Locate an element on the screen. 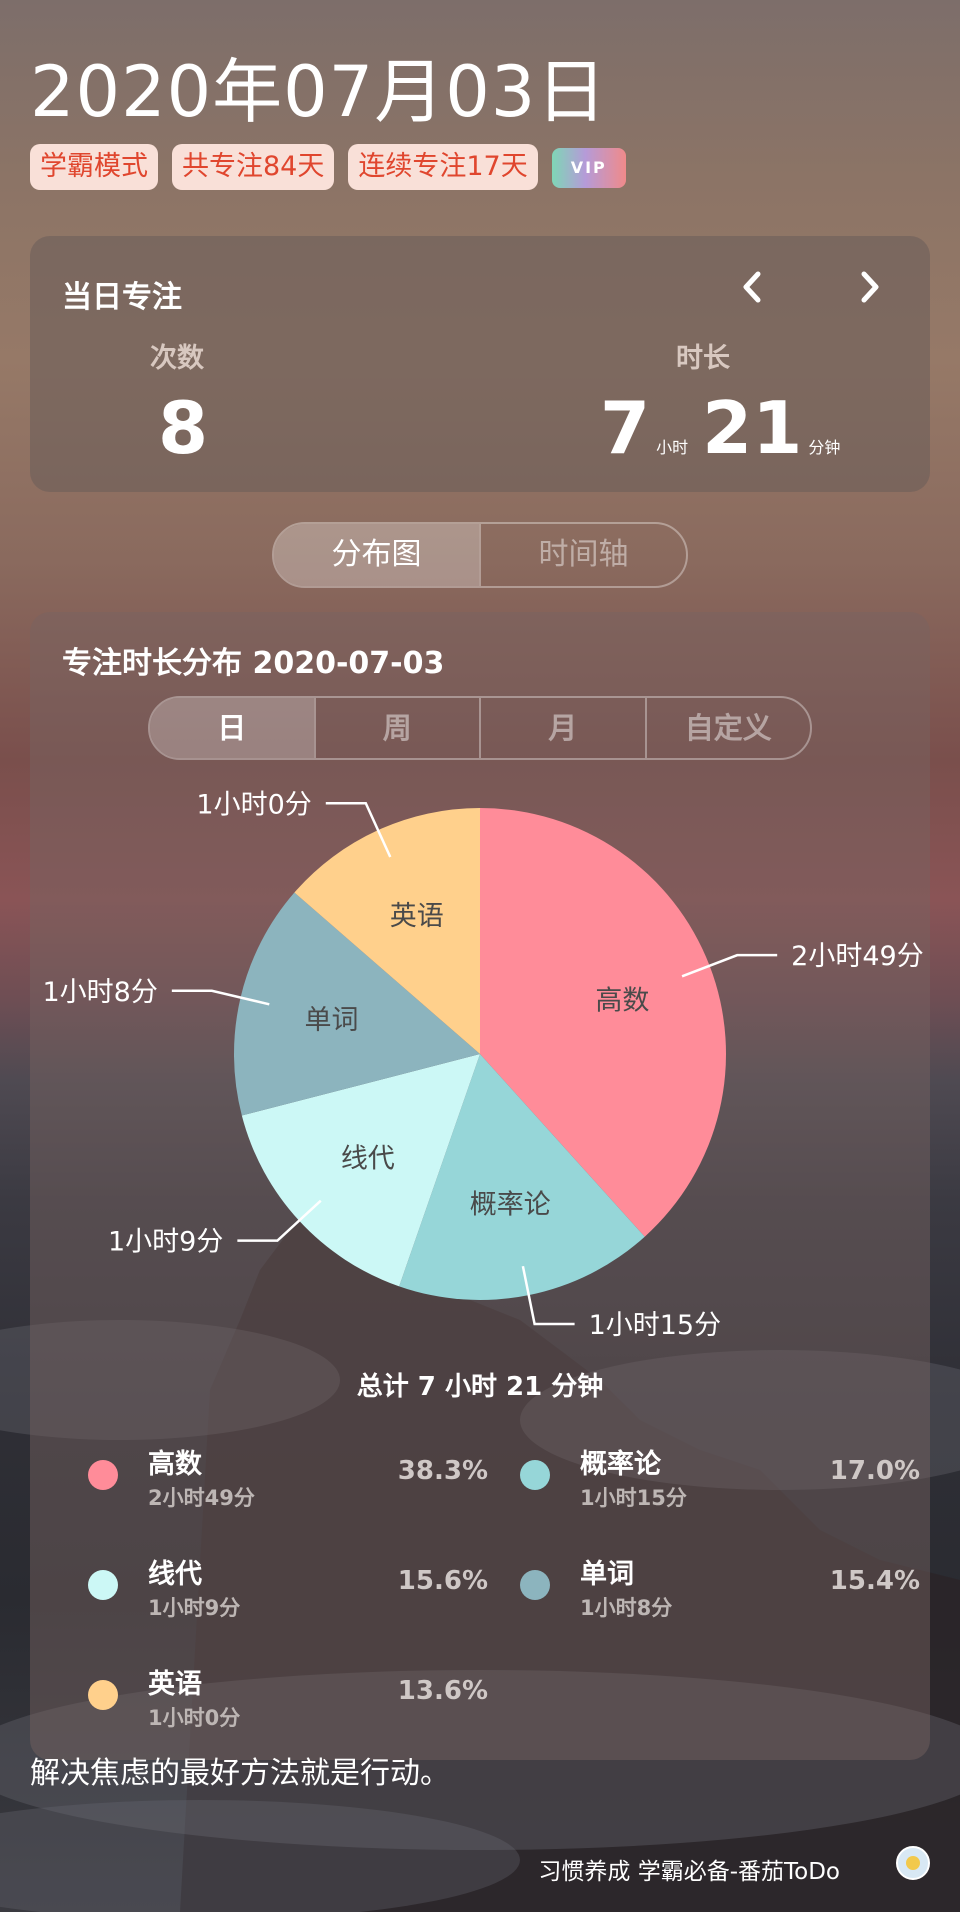  view-switcher: 分布图 时间轴 is located at coordinates (480, 555).